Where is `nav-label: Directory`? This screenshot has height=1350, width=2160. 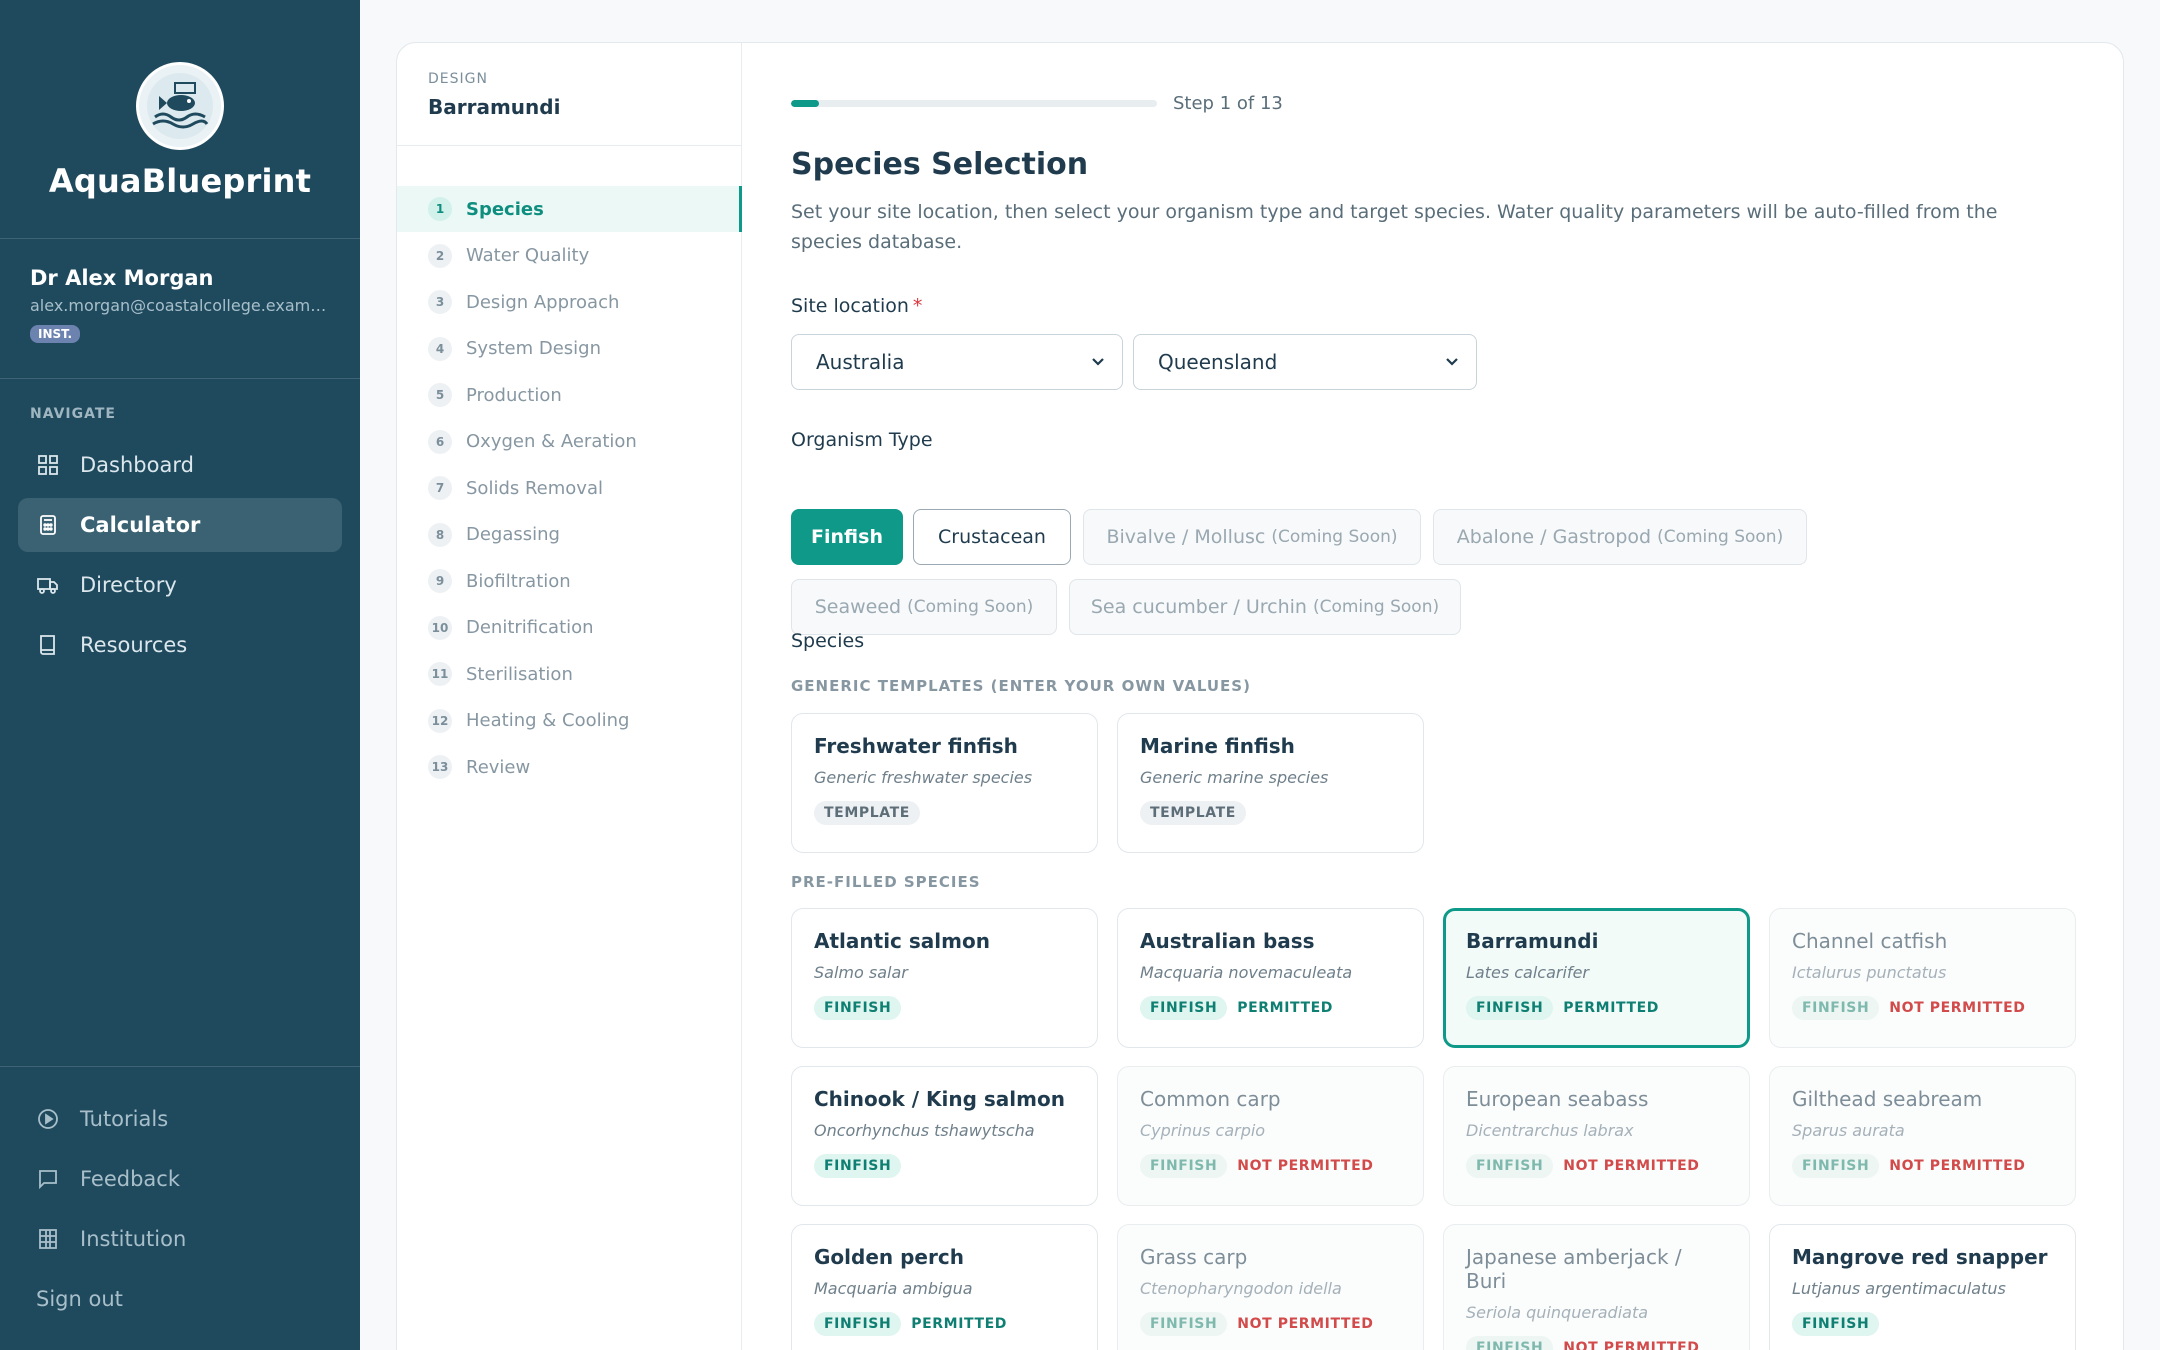 nav-label: Directory is located at coordinates (128, 585).